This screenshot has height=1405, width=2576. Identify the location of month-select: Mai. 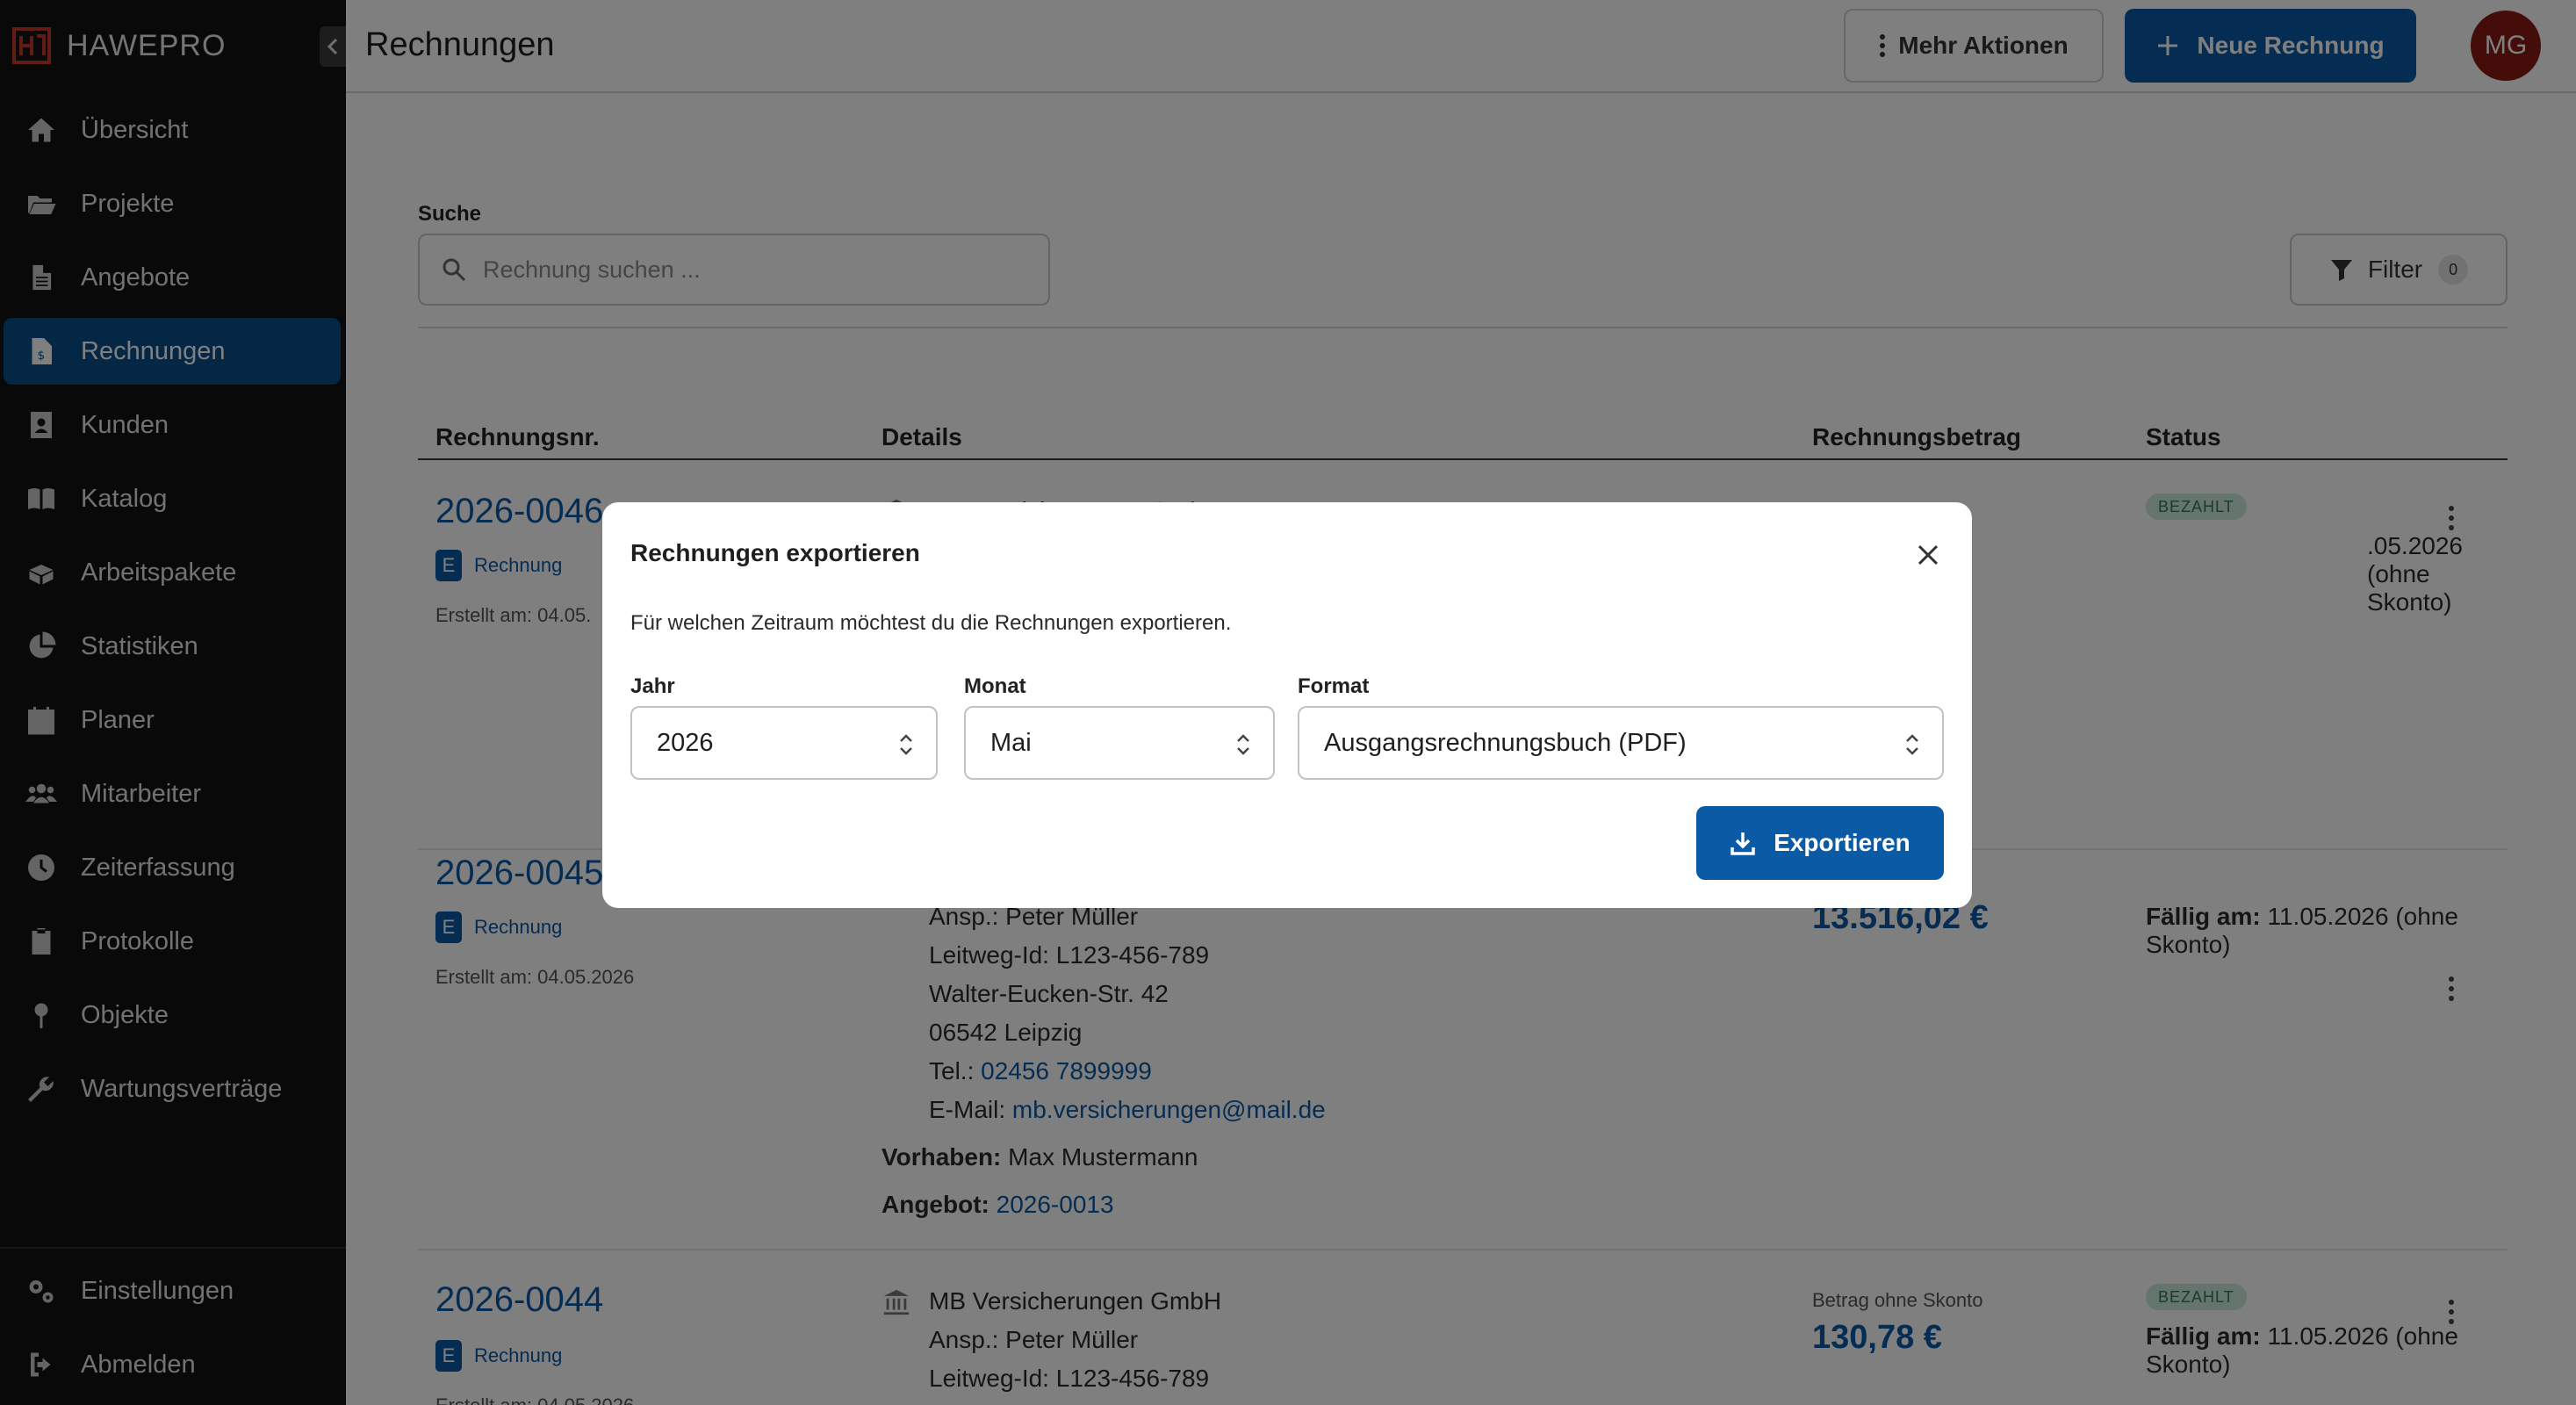
(1119, 743).